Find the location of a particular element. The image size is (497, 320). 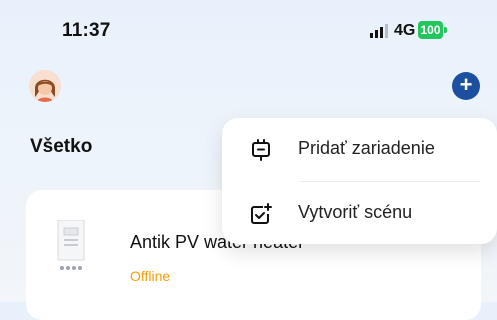

network-label: 4G is located at coordinates (405, 30).